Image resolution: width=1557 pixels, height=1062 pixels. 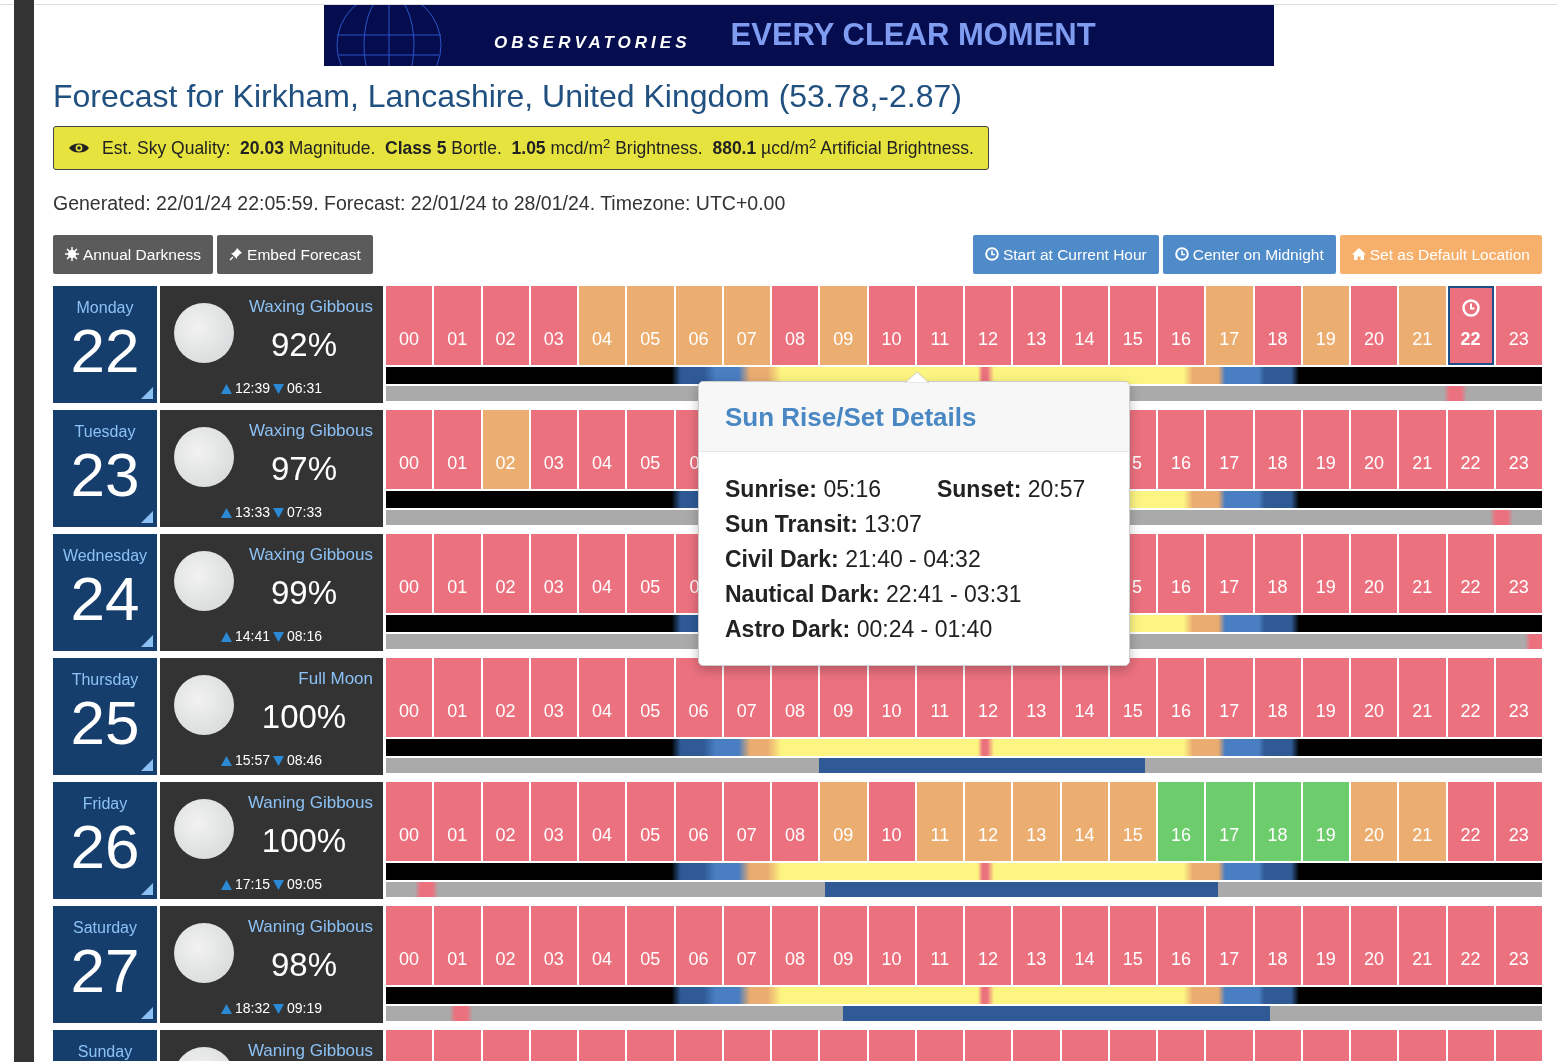 I want to click on ad-banner: OBSERVATORIES EVERY CLEAR MOMENT, so click(x=799, y=35).